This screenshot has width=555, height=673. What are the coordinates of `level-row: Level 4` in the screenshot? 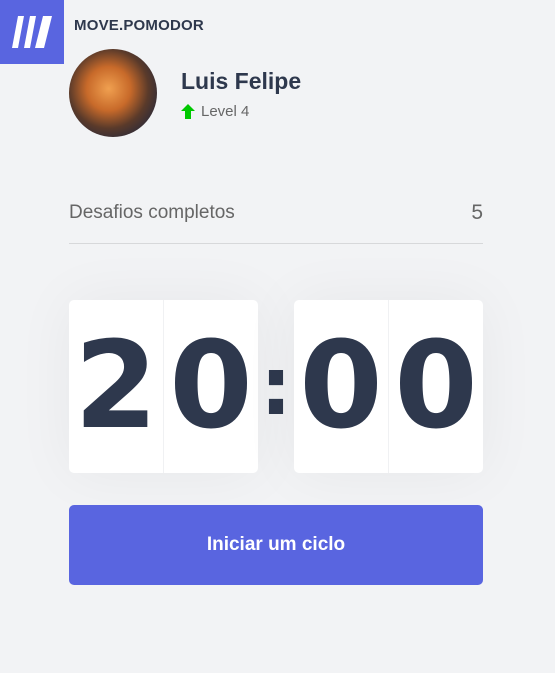 It's located at (241, 111).